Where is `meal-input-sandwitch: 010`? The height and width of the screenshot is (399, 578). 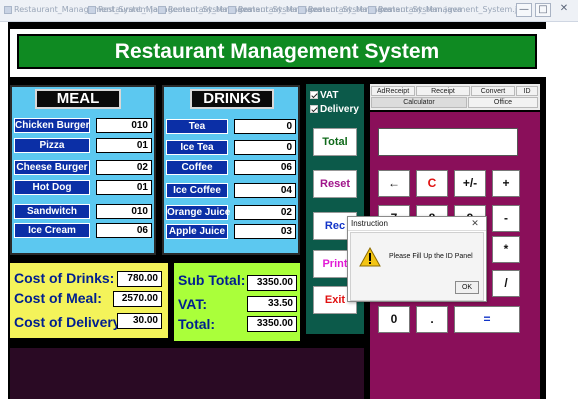
meal-input-sandwitch: 010 is located at coordinates (124, 211).